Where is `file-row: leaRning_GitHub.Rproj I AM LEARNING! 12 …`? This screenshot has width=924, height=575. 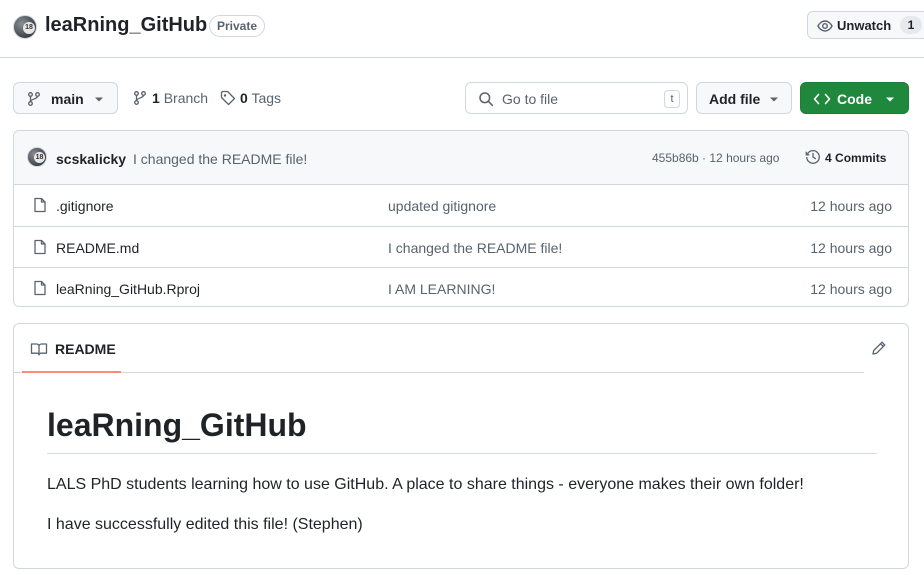
file-row: leaRning_GitHub.Rproj I AM LEARNING! 12 … is located at coordinates (461, 286).